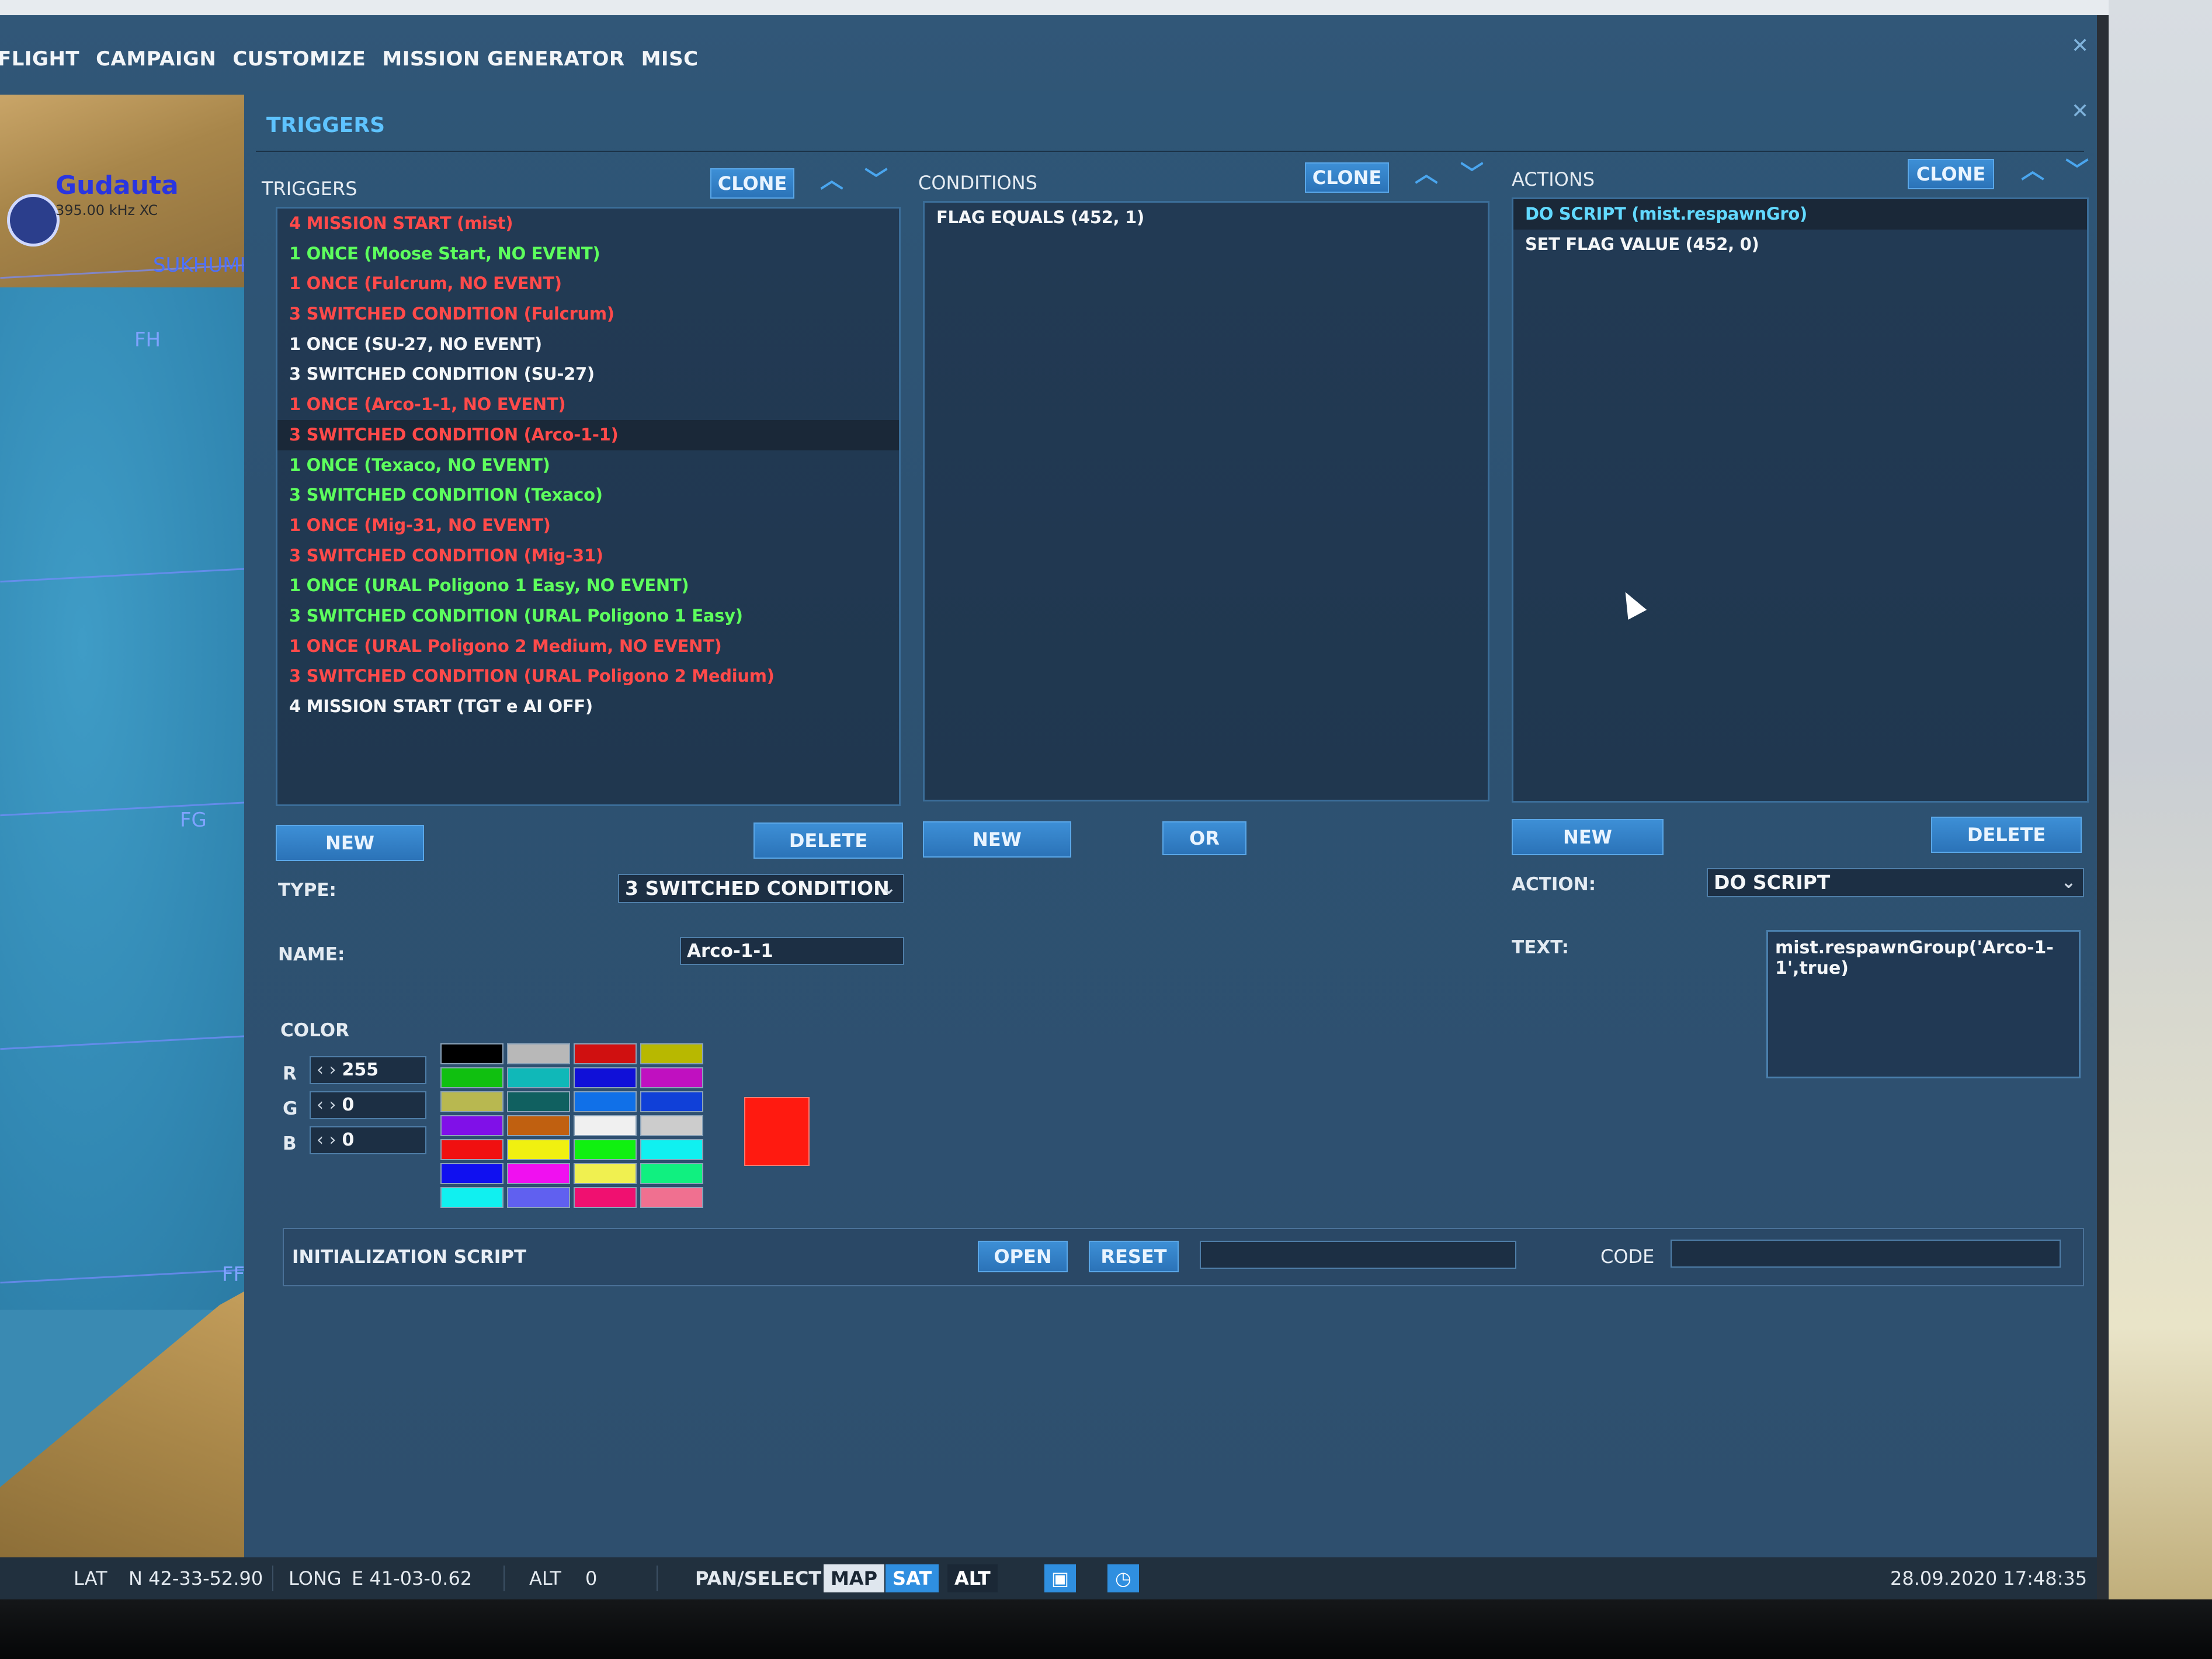  Describe the element at coordinates (1800, 214) in the screenshot. I see `action-list-item: DO SCRIPT (mist.respawnGro)` at that location.